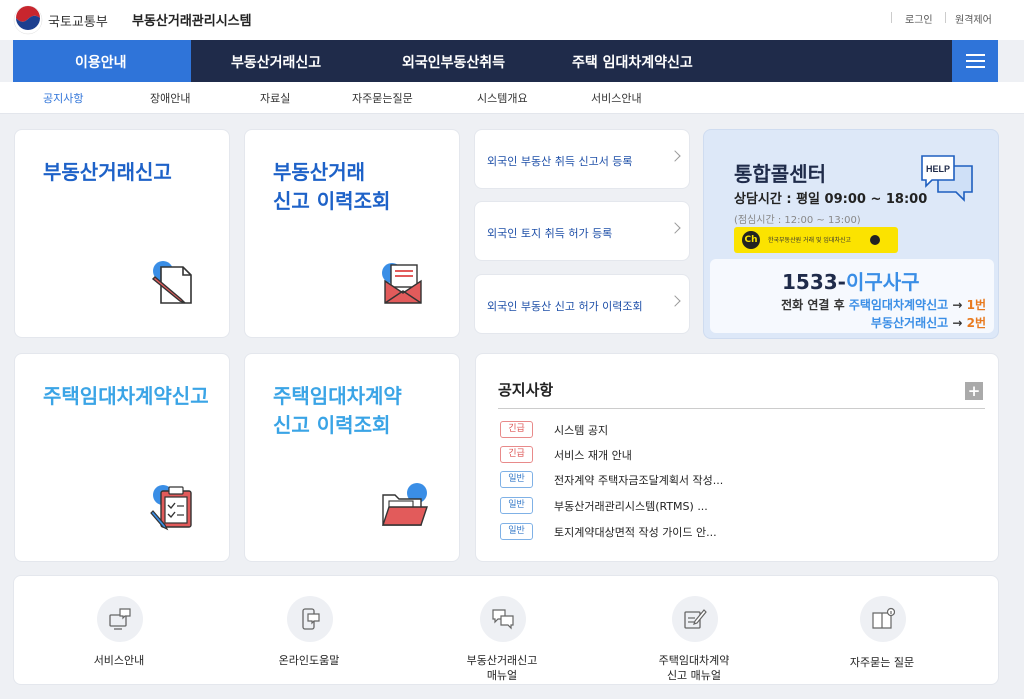 This screenshot has width=1024, height=699. Describe the element at coordinates (28, 20) in the screenshot. I see `government-emblem-icon` at that location.